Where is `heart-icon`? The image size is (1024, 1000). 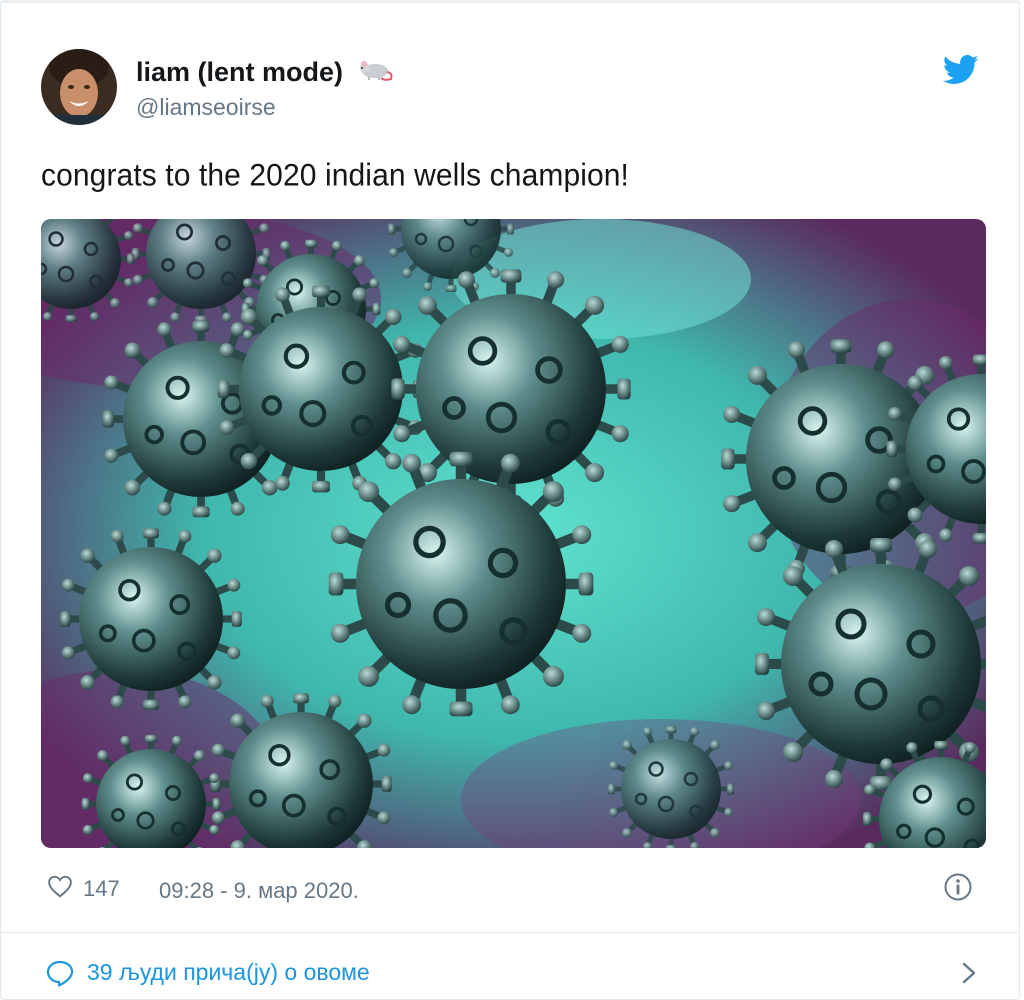
heart-icon is located at coordinates (60, 889).